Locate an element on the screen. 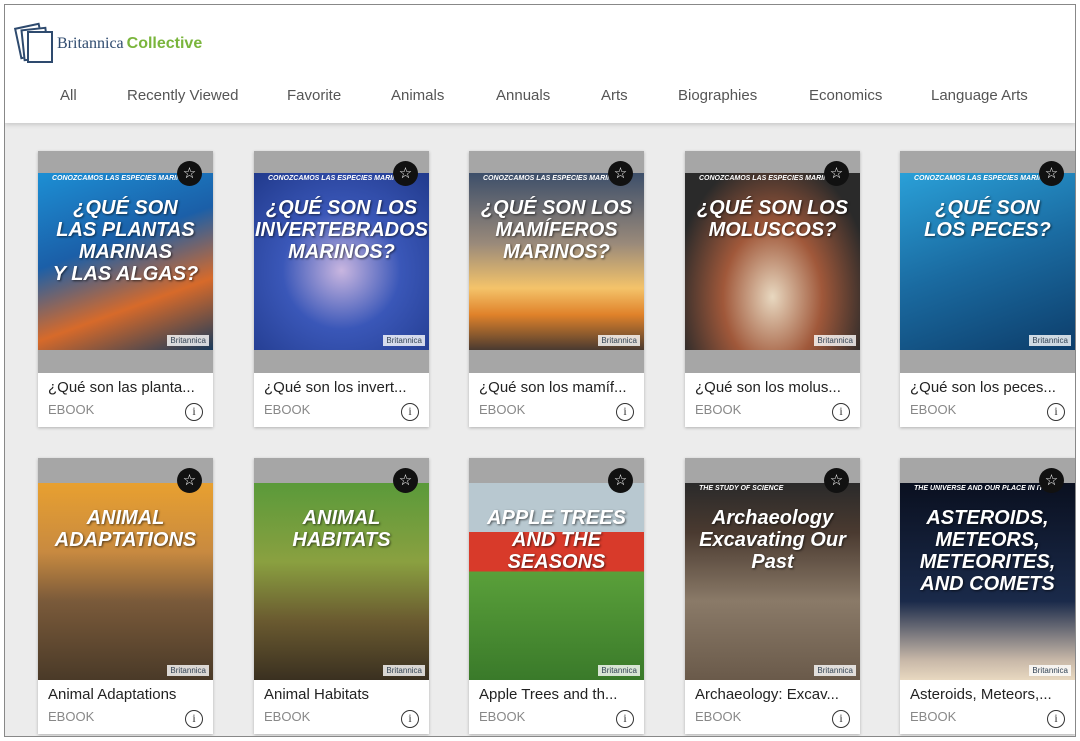 The width and height of the screenshot is (1080, 741). nav-tab-annuals: Annuals is located at coordinates (523, 95).